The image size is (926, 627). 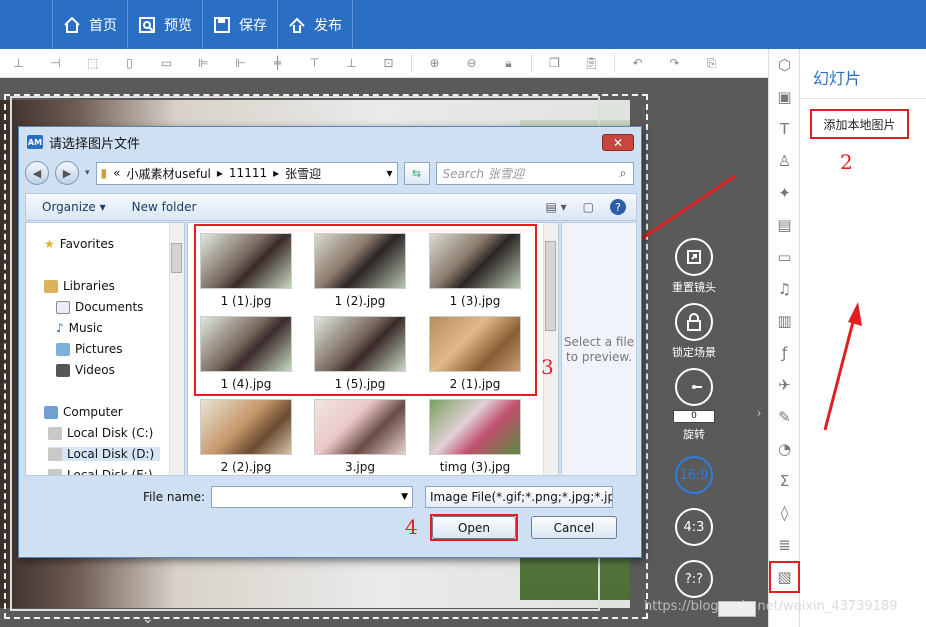 I want to click on preview-pane-button: ▢, so click(x=588, y=207).